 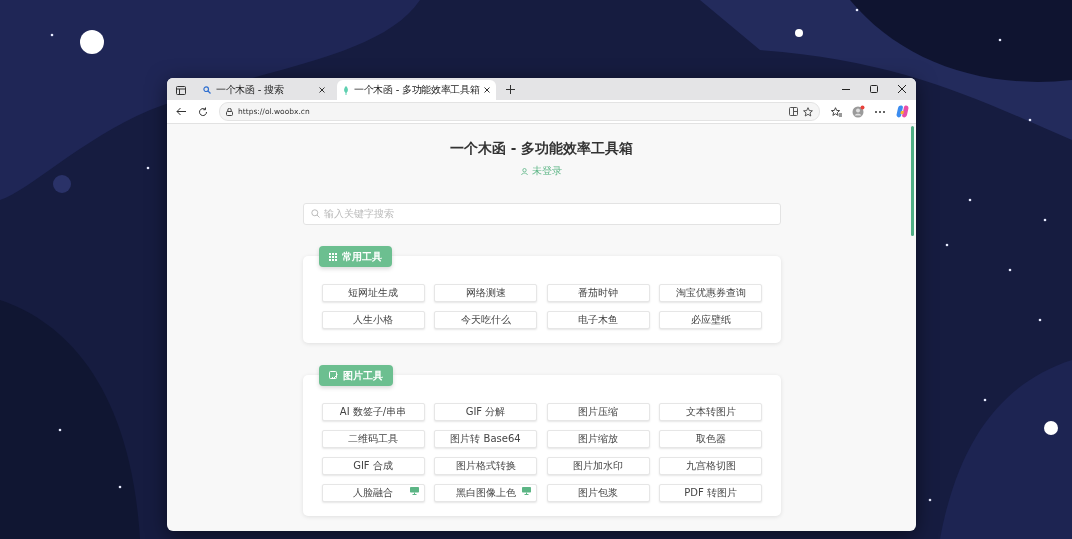 I want to click on tool-button: PDF 转图片, so click(x=710, y=493).